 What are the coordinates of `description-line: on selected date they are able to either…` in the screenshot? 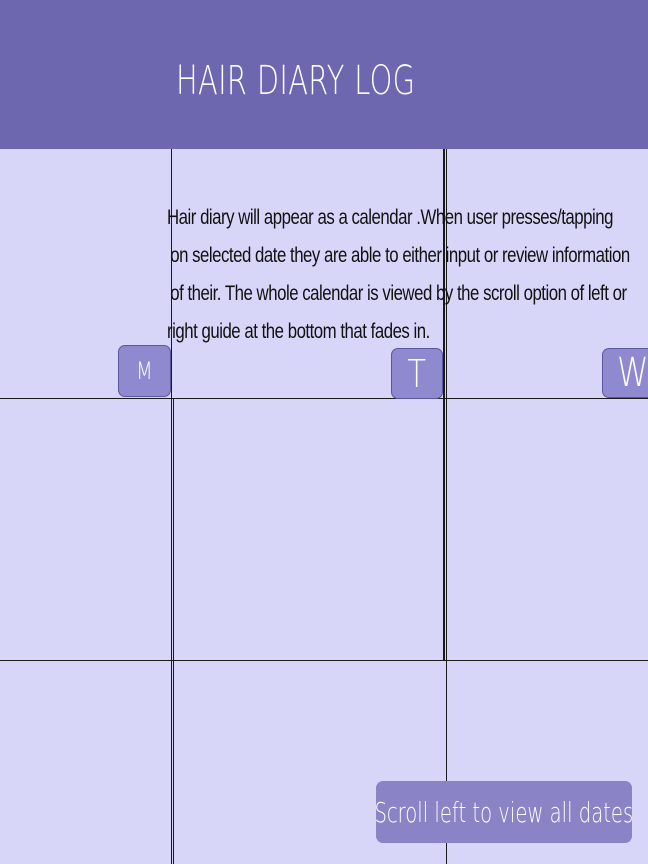 It's located at (400, 255).